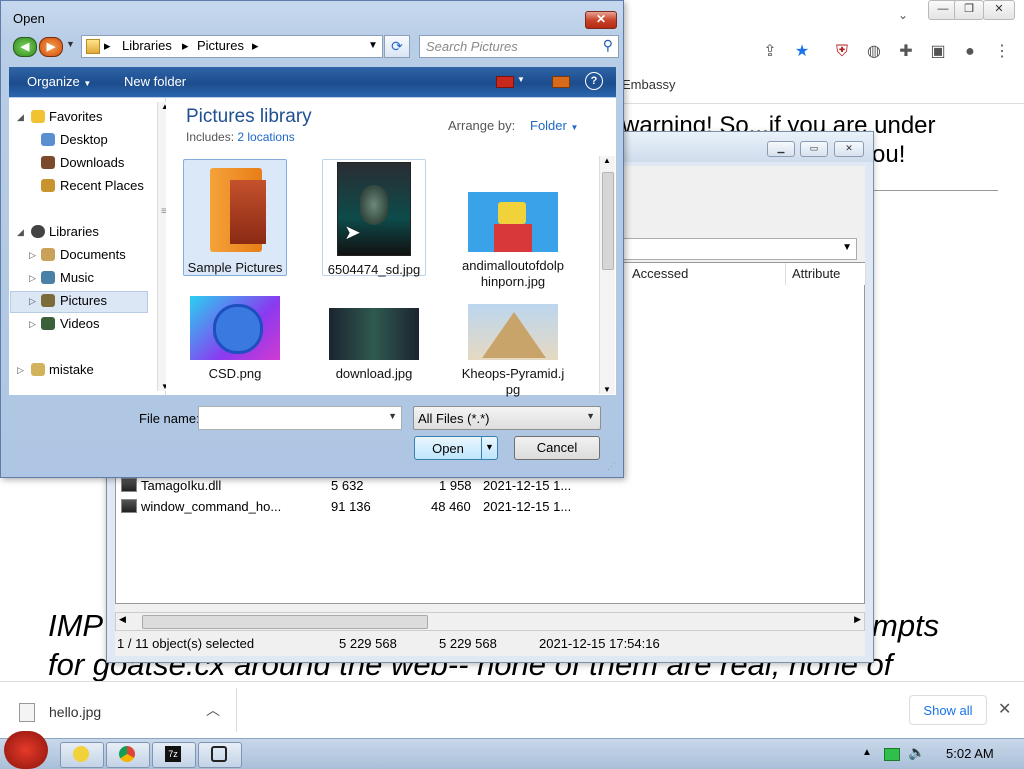 This screenshot has height=769, width=1024. What do you see at coordinates (79, 255) in the screenshot?
I see `nav-item-documents: ▷ Documents` at bounding box center [79, 255].